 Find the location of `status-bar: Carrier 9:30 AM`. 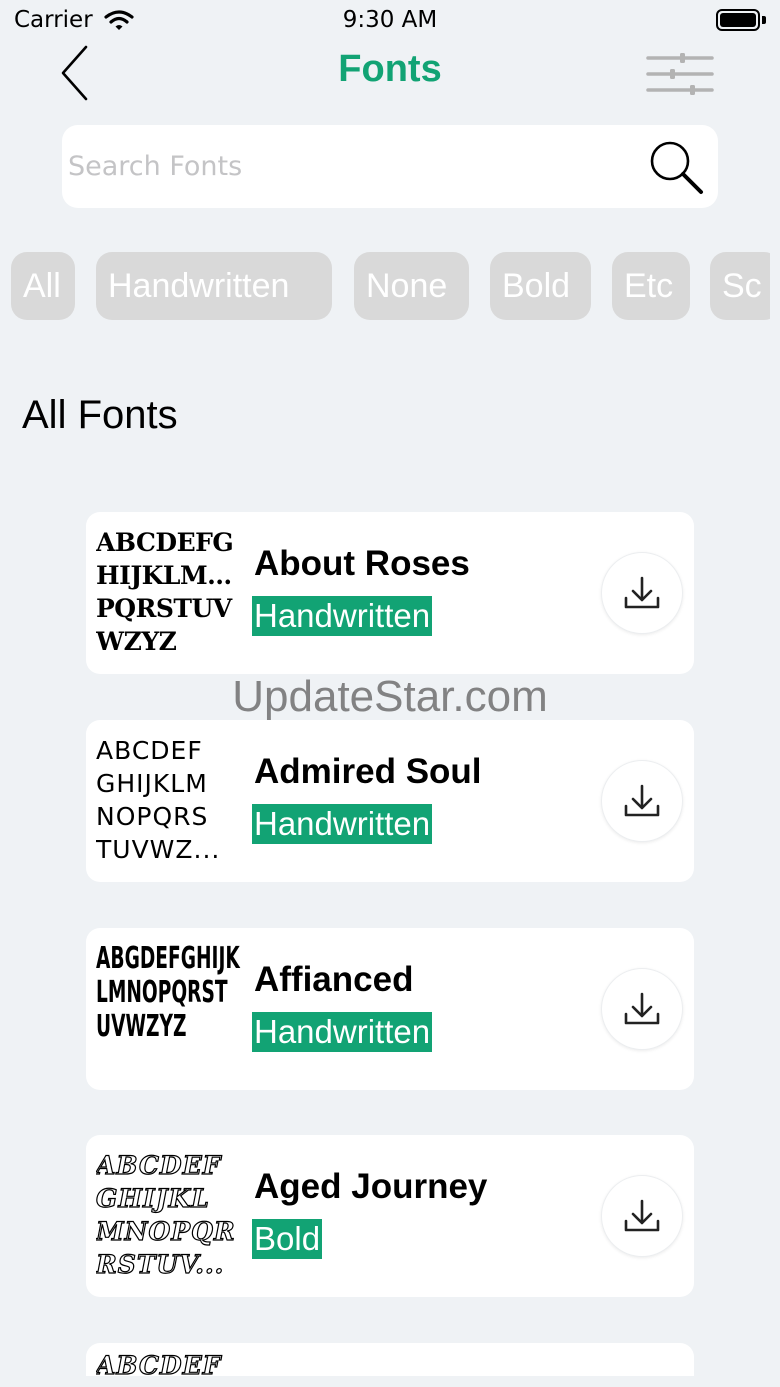

status-bar: Carrier 9:30 AM is located at coordinates (390, 21).